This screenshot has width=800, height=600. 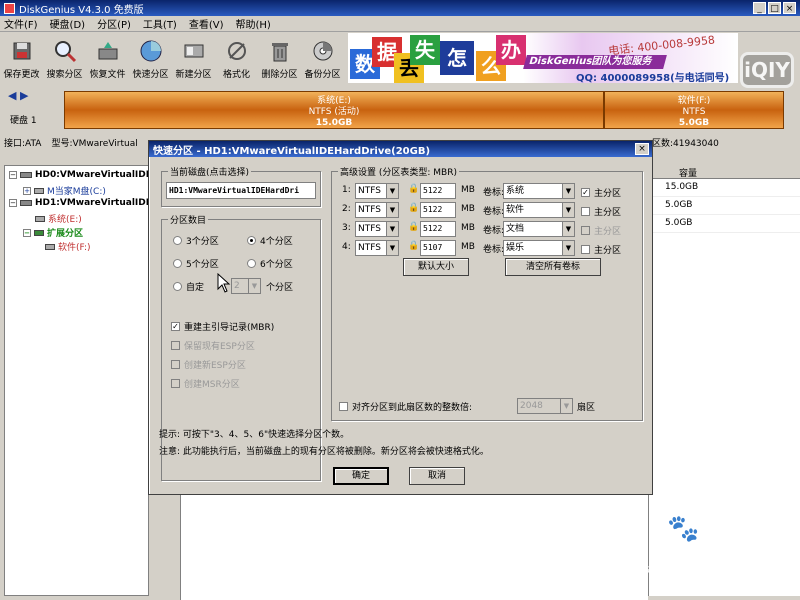 What do you see at coordinates (789, 8) in the screenshot?
I see `close-window-button: ×` at bounding box center [789, 8].